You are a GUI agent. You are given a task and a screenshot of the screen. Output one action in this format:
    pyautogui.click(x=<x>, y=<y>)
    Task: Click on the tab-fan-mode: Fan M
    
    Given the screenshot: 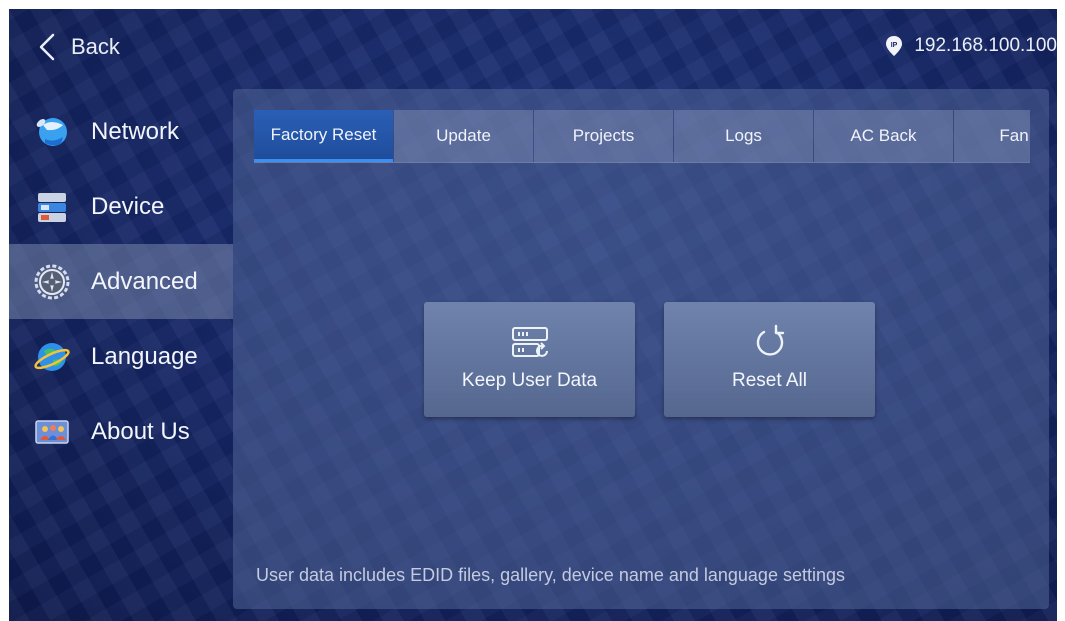 What is the action you would take?
    pyautogui.click(x=992, y=136)
    